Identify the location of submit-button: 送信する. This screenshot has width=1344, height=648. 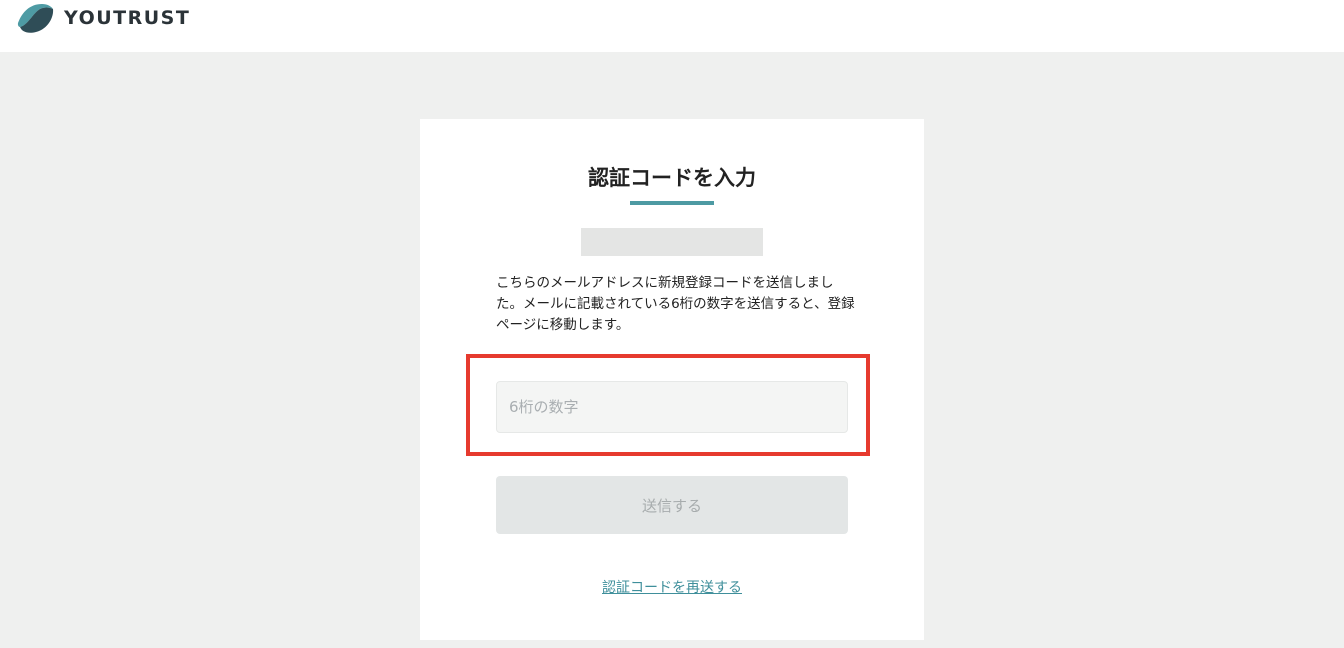
(672, 505).